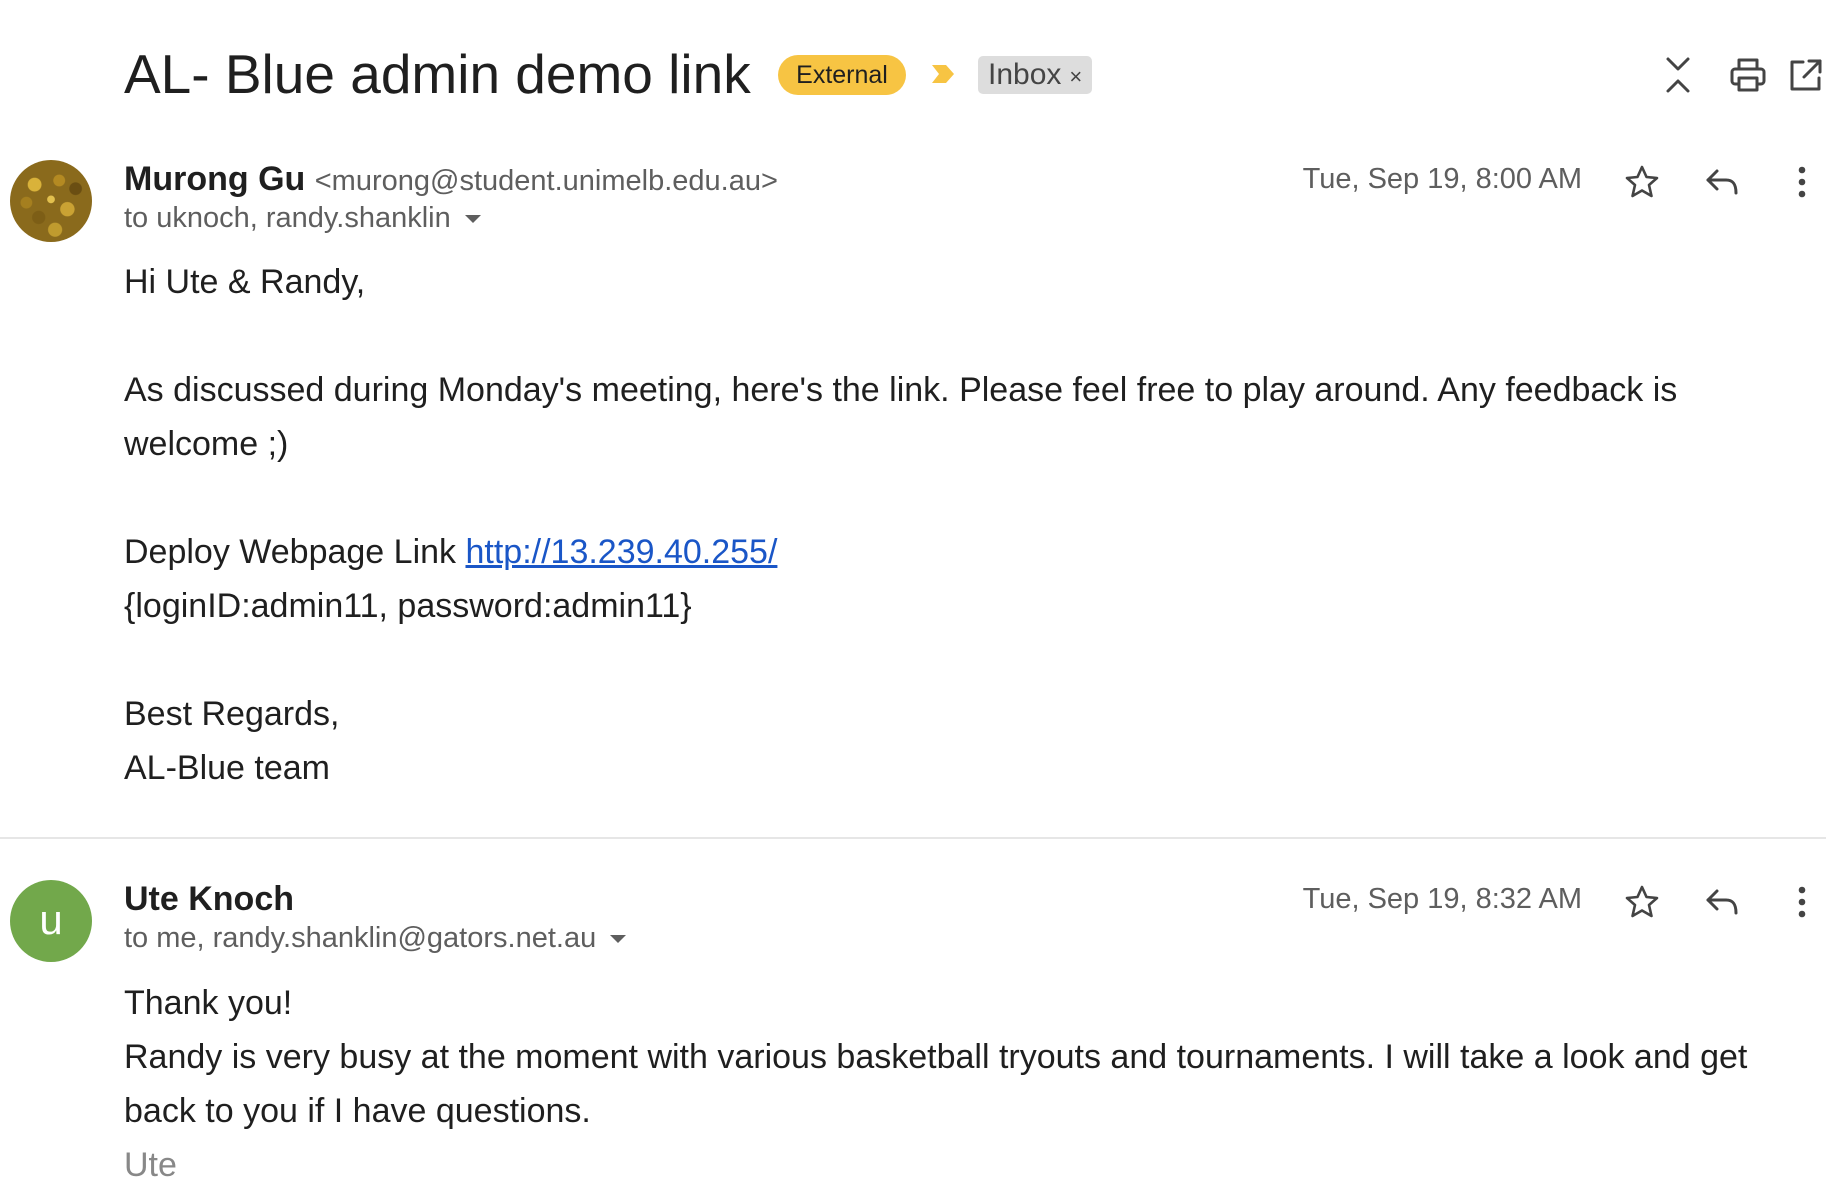 Image resolution: width=1826 pixels, height=1192 pixels. I want to click on inbox-label: Inbox ×, so click(1035, 75).